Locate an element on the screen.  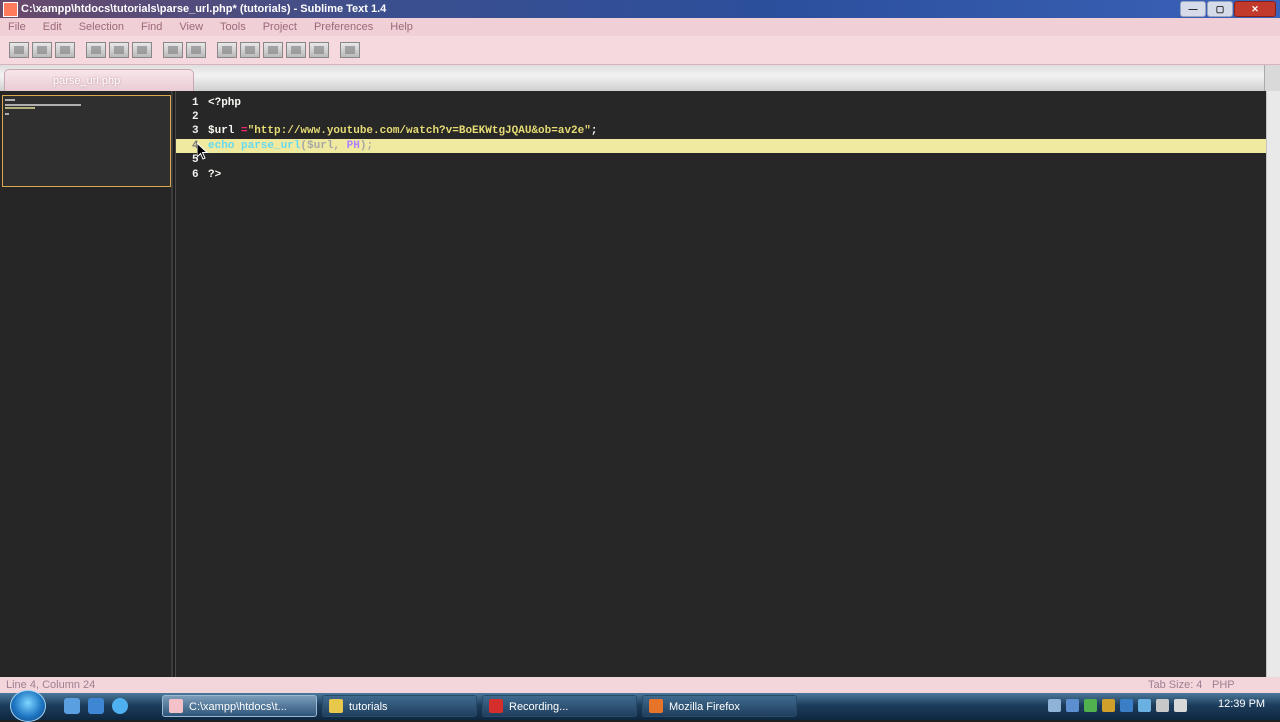
fullscreen-icon is located at coordinates (350, 50).